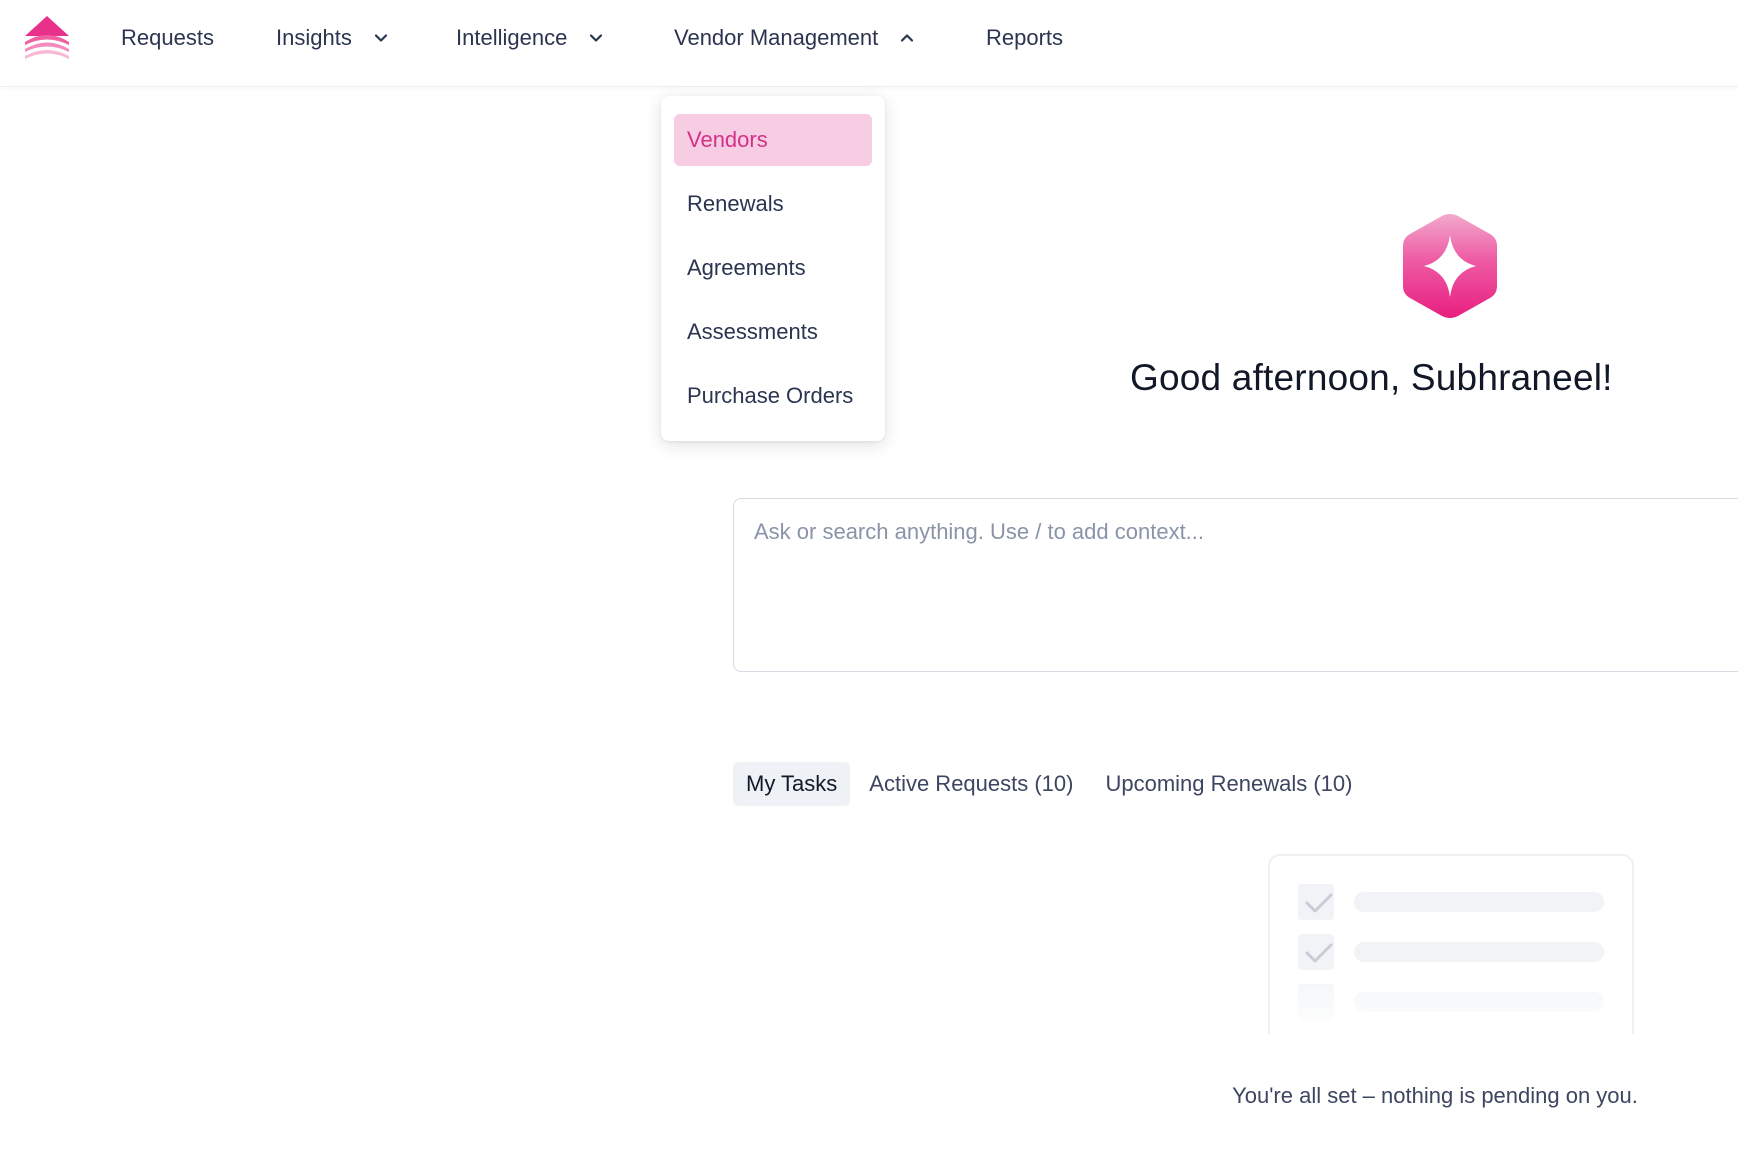  I want to click on ask-search-box, so click(1235, 585).